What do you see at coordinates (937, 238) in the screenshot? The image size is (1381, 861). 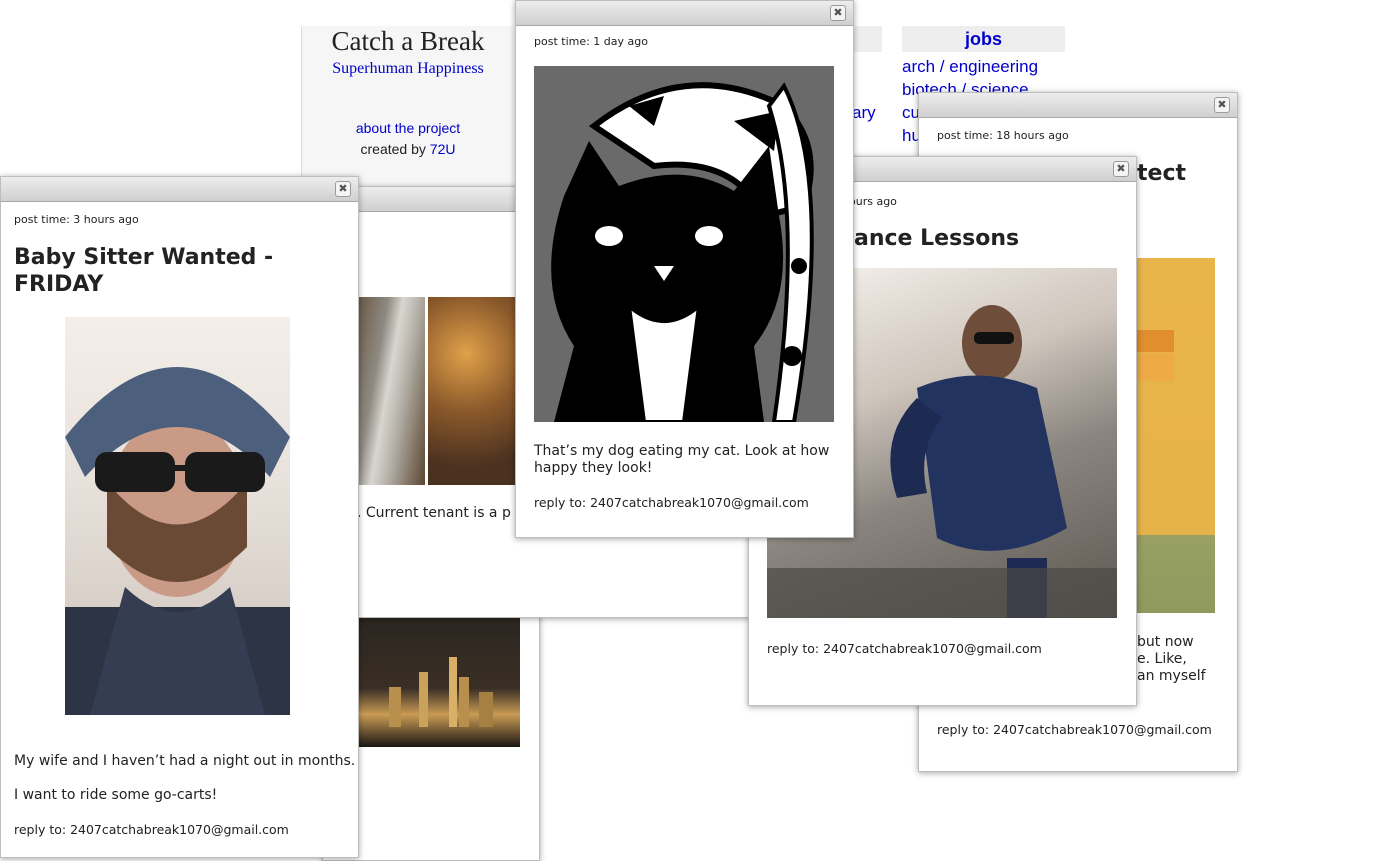 I see `post-title: ance Lessons` at bounding box center [937, 238].